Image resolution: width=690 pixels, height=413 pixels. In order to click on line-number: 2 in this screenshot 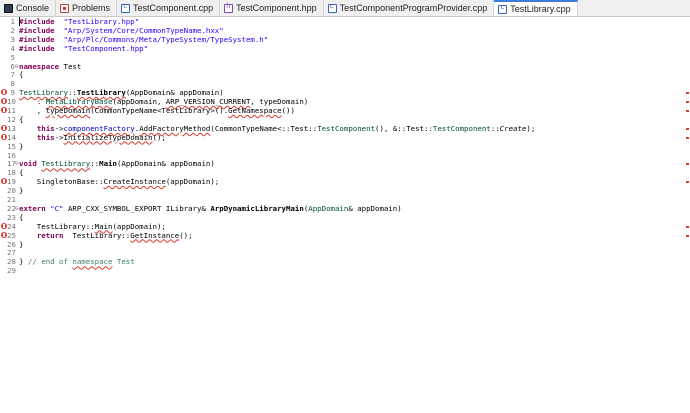, I will do `click(12, 30)`.